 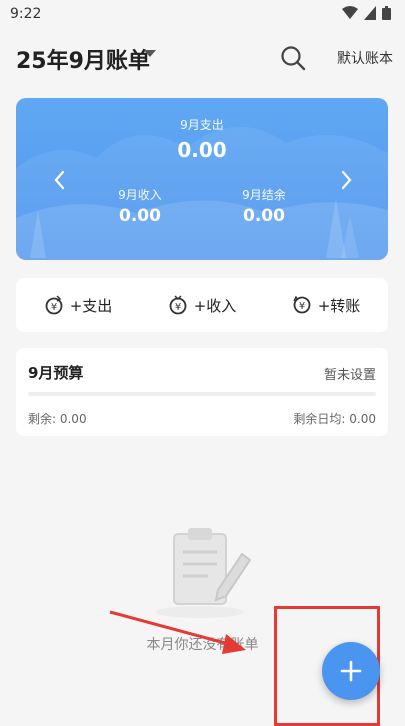 I want to click on budget-daily-remaining: 剩余日均: 0.00, so click(x=334, y=419).